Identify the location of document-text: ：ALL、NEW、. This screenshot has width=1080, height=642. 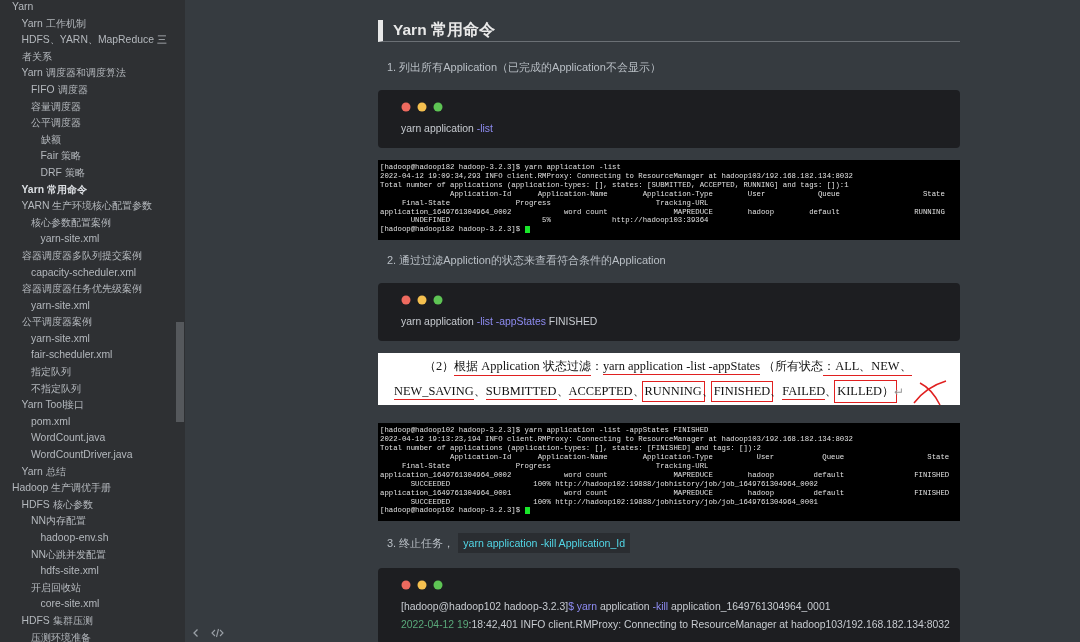
(867, 366).